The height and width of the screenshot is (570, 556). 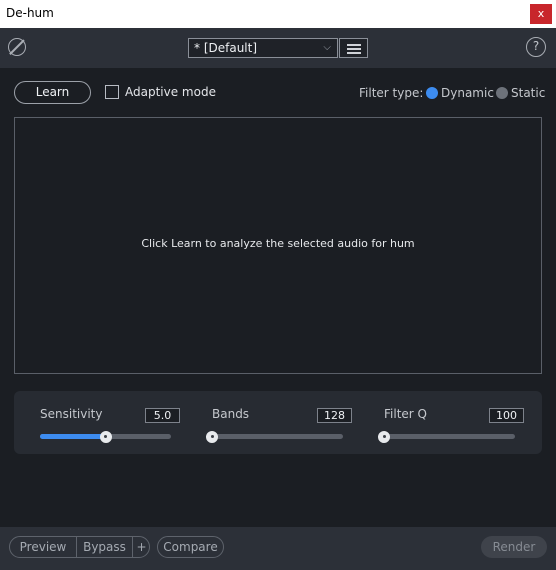 What do you see at coordinates (170, 92) in the screenshot?
I see `adaptive-mode-label: Adaptive mode` at bounding box center [170, 92].